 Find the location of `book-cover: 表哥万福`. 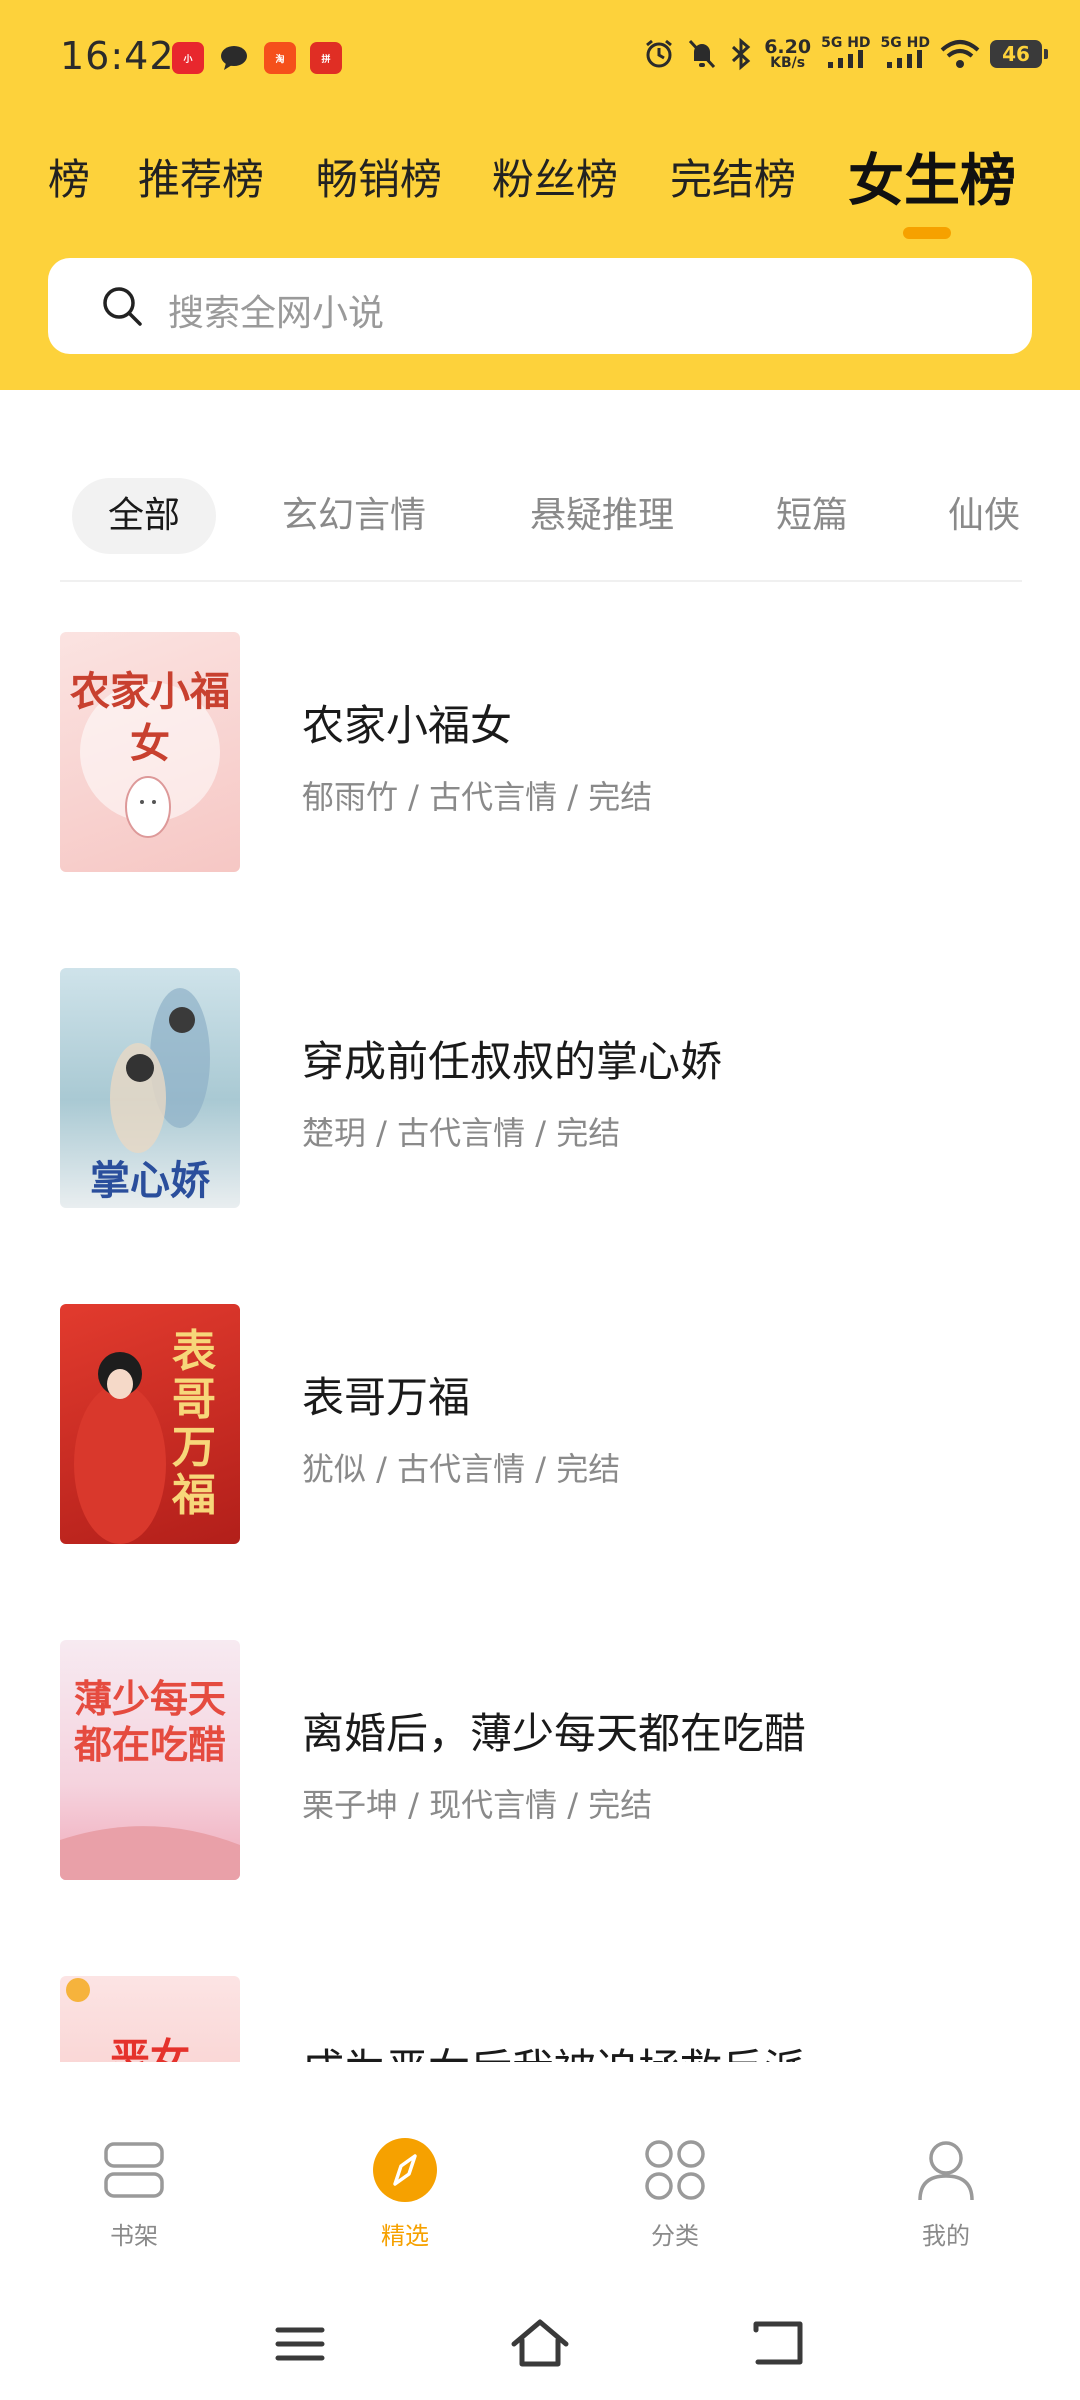

book-cover: 表哥万福 is located at coordinates (150, 1424).